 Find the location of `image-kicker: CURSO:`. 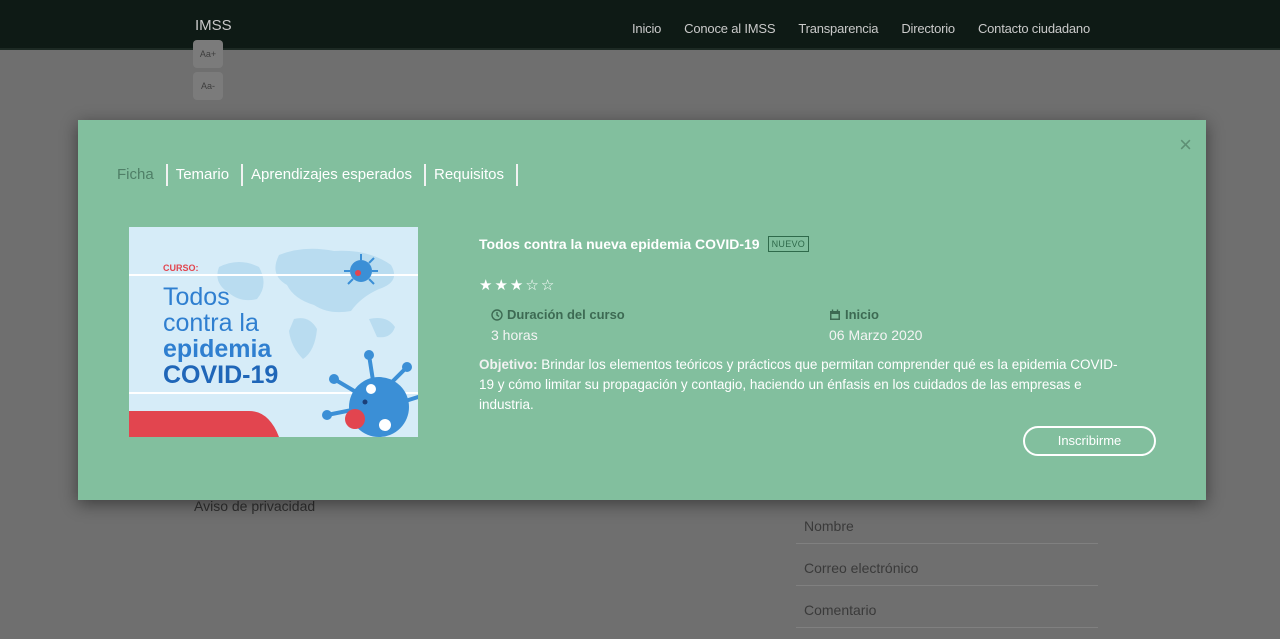

image-kicker: CURSO: is located at coordinates (181, 268).